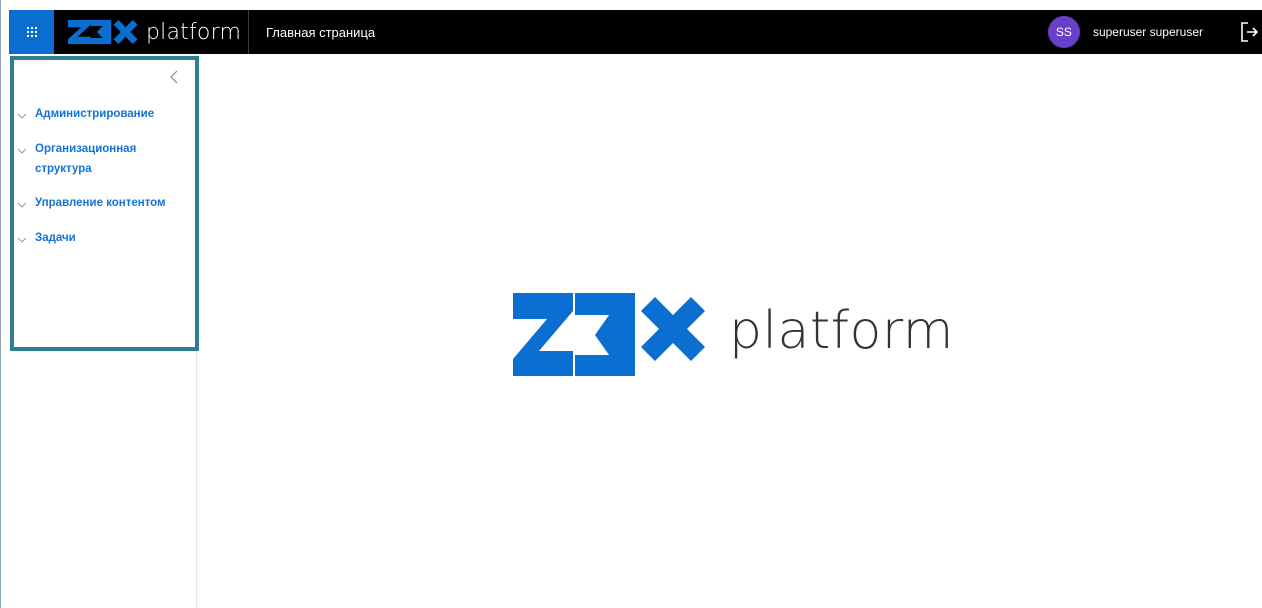 This screenshot has width=1262, height=608. I want to click on main-logo-text: platform, so click(841, 330).